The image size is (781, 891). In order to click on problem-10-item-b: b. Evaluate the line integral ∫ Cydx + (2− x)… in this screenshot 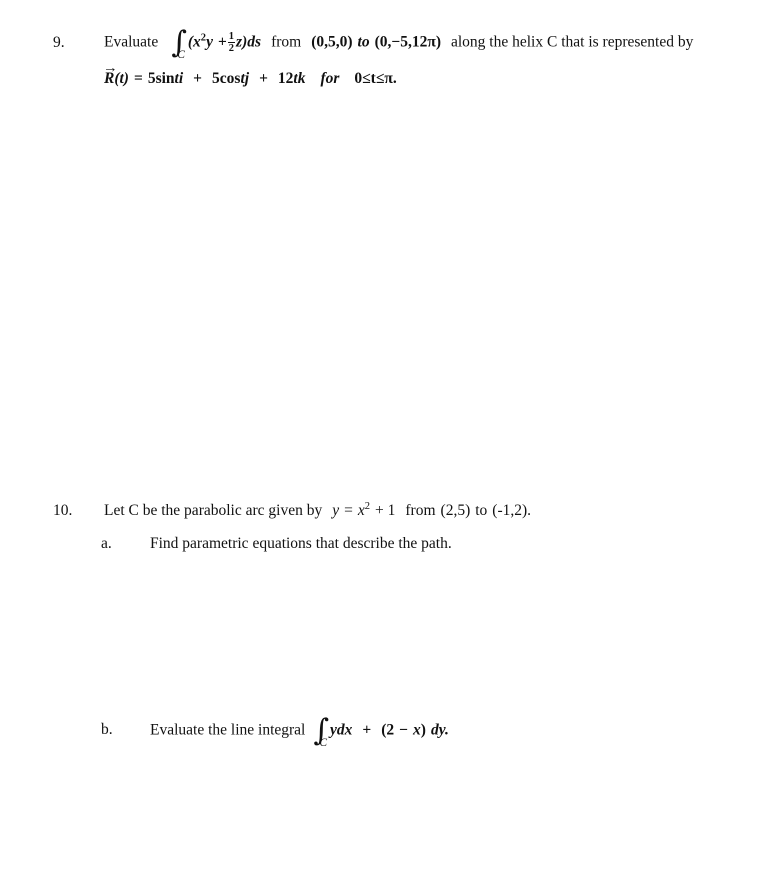, I will do `click(390, 732)`.